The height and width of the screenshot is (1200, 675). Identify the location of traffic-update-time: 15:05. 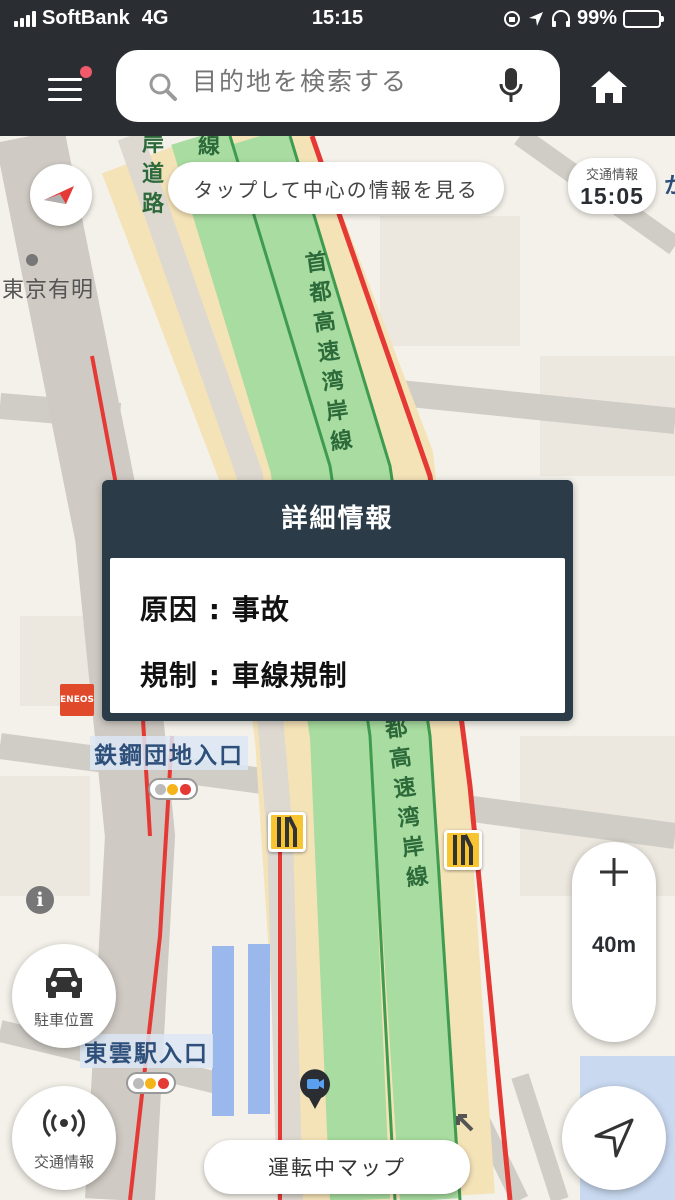
(612, 196).